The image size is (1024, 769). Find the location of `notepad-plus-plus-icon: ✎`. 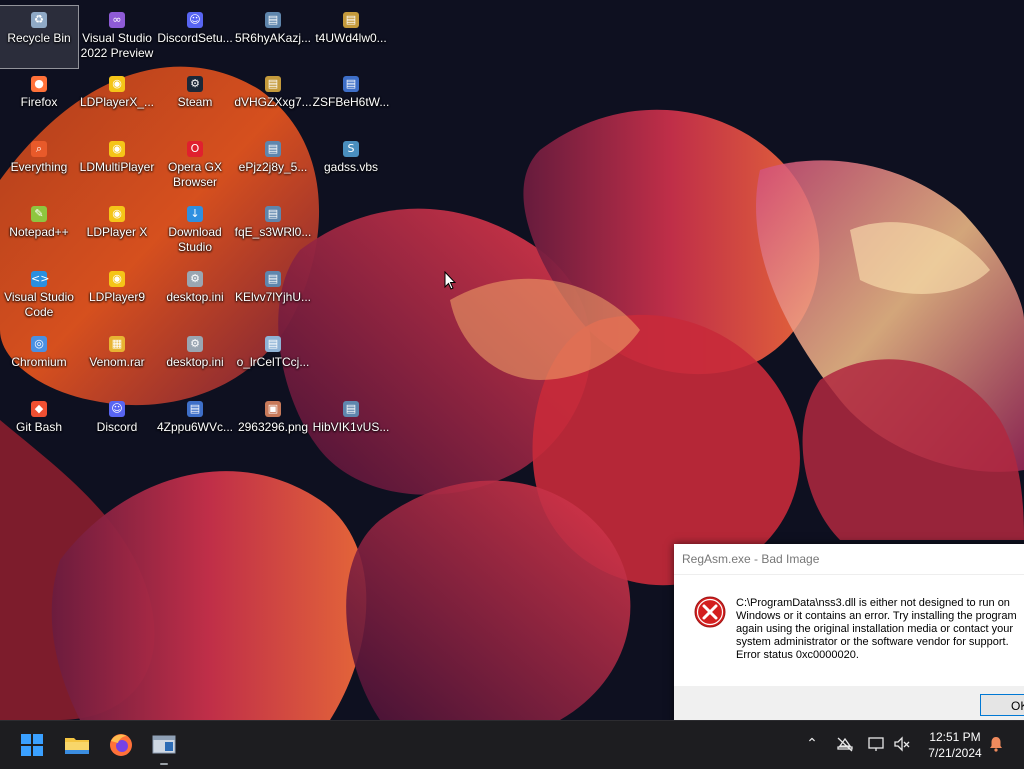

notepad-plus-plus-icon: ✎ is located at coordinates (39, 214).